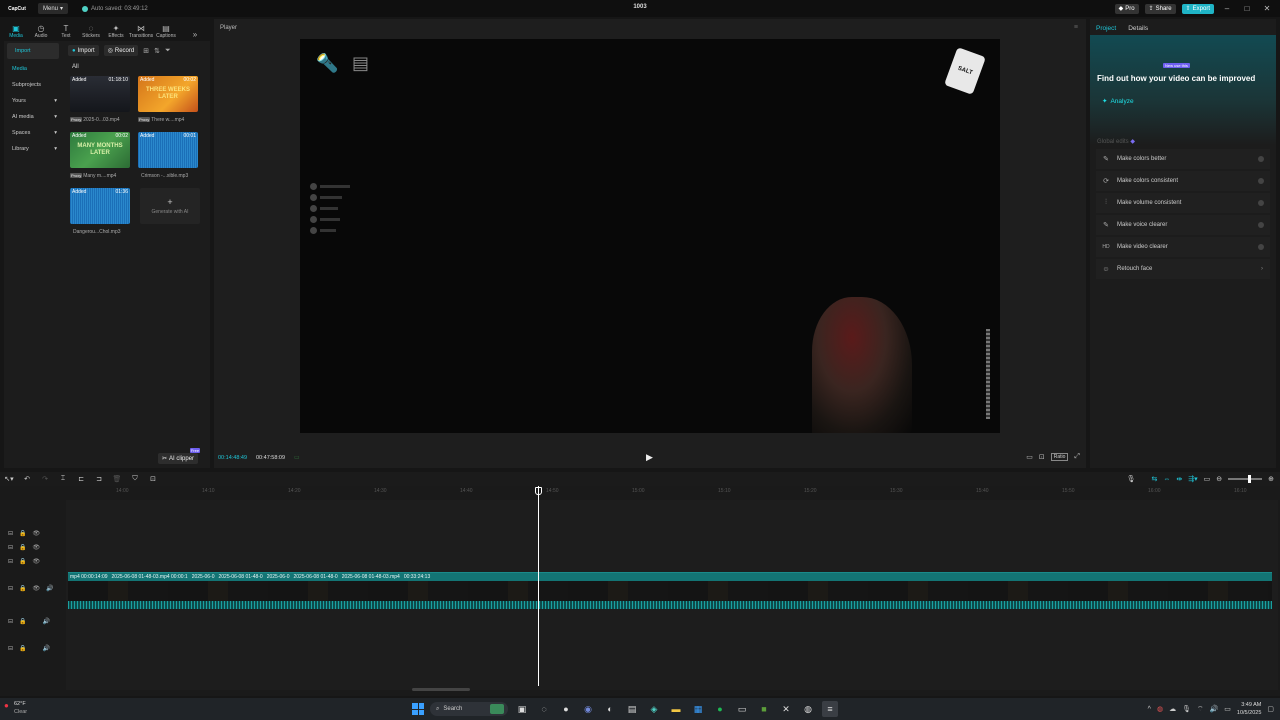  What do you see at coordinates (522, 709) in the screenshot?
I see `task-view-icon: ▣` at bounding box center [522, 709].